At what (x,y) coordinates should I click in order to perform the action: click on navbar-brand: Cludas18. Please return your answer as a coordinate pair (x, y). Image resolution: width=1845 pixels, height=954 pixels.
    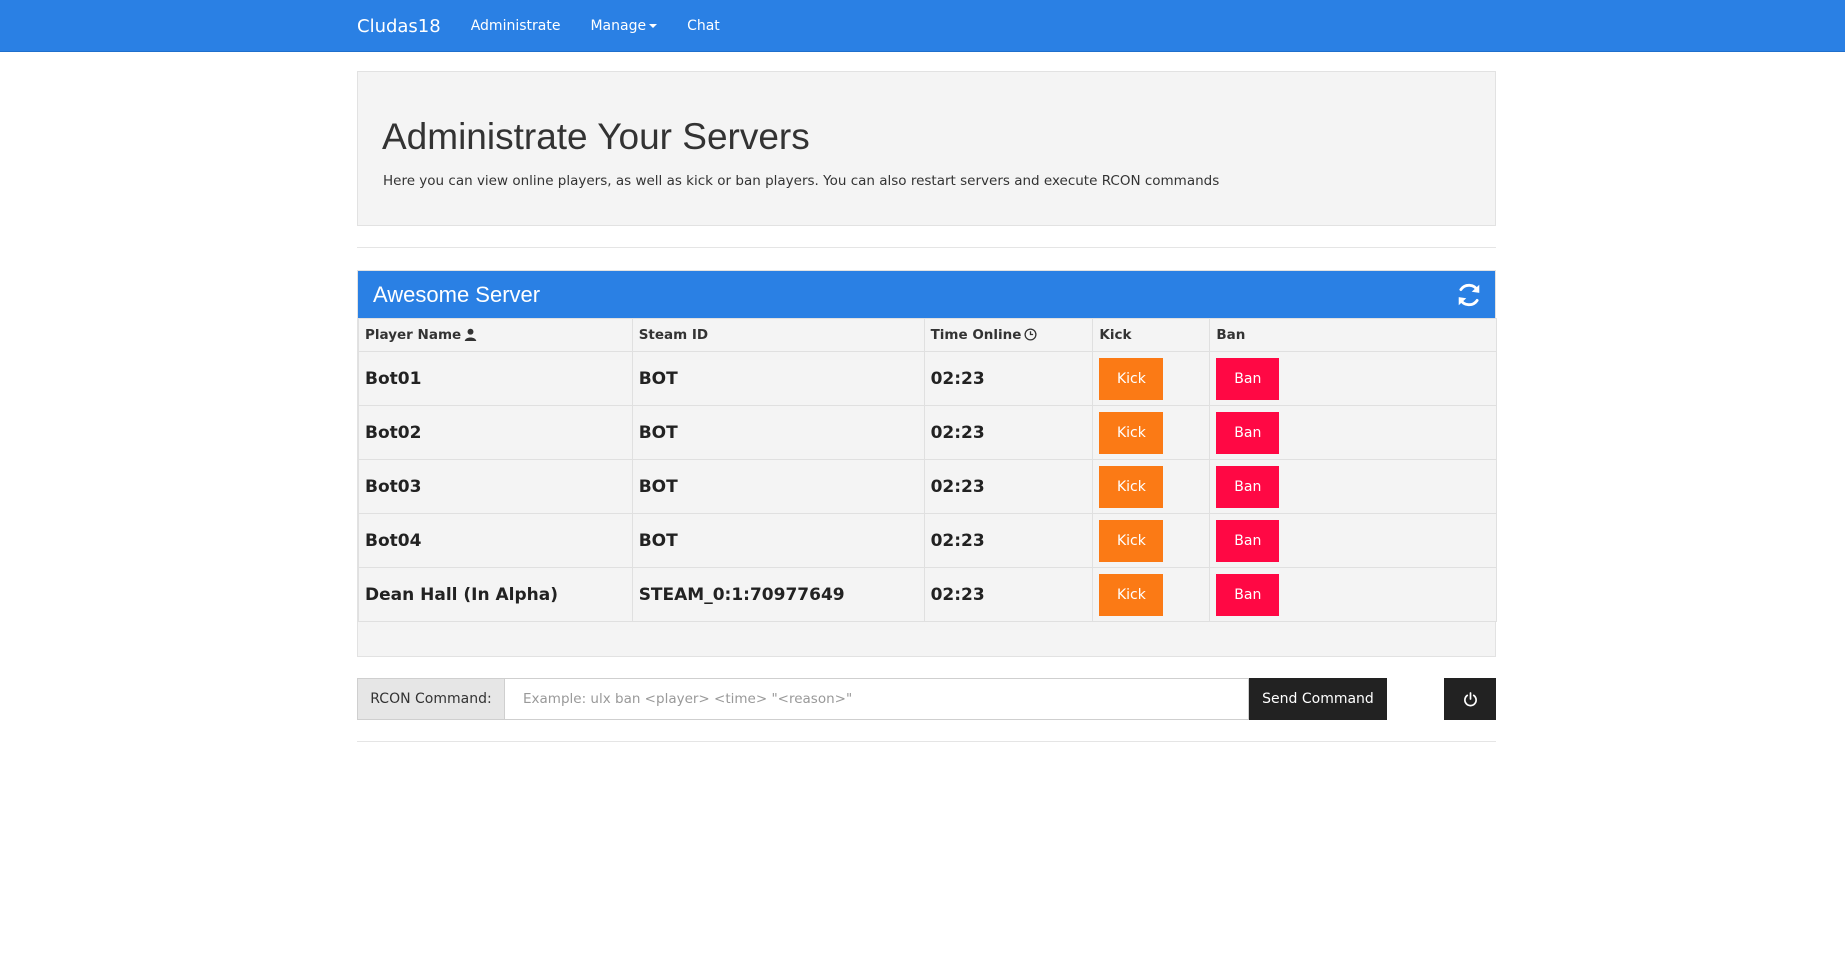
    Looking at the image, I should click on (399, 26).